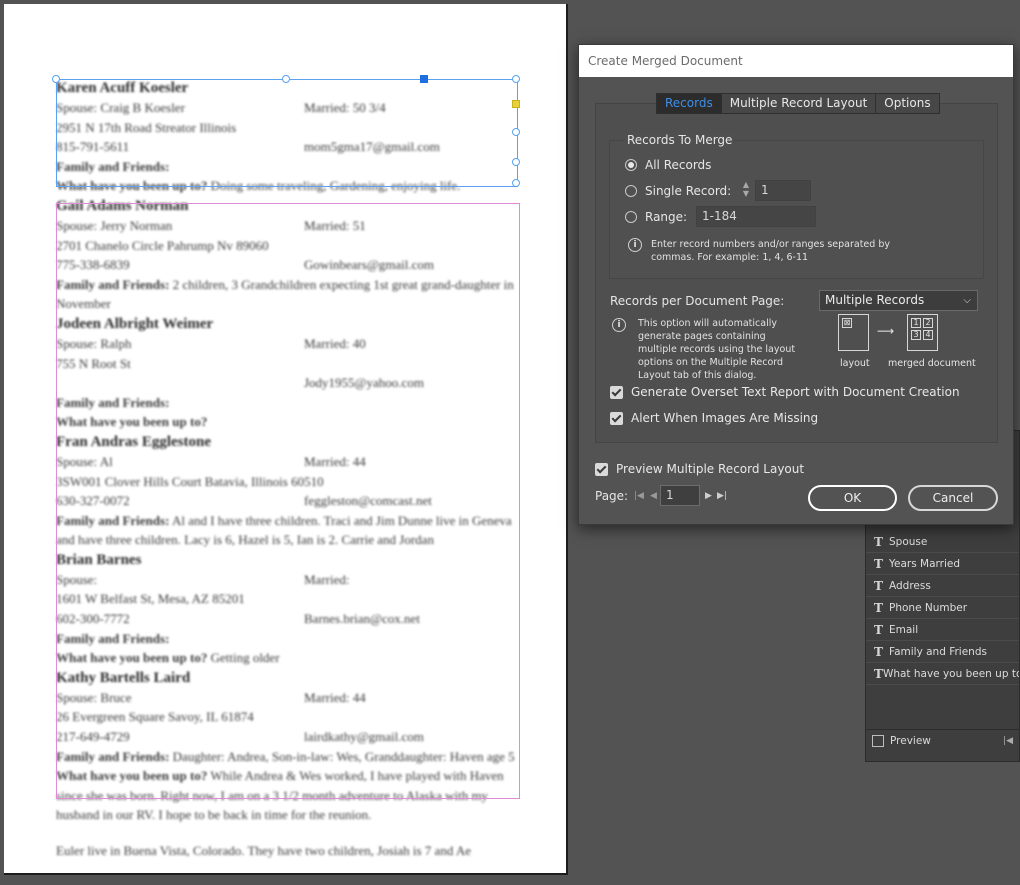 The height and width of the screenshot is (885, 1020). What do you see at coordinates (746, 190) in the screenshot?
I see `stepper-icon: ▲ ▼` at bounding box center [746, 190].